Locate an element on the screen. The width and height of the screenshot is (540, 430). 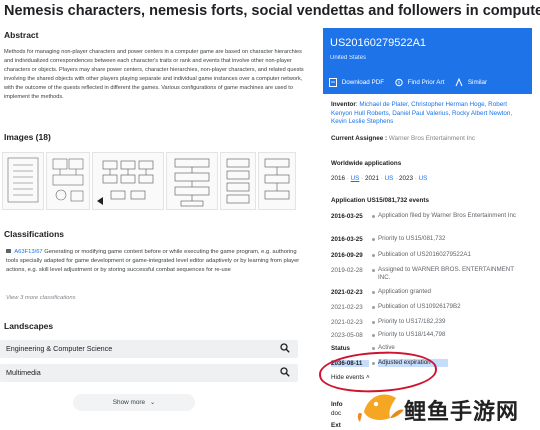
event-text: Publication of US10926179B2 is located at coordinates (419, 306).